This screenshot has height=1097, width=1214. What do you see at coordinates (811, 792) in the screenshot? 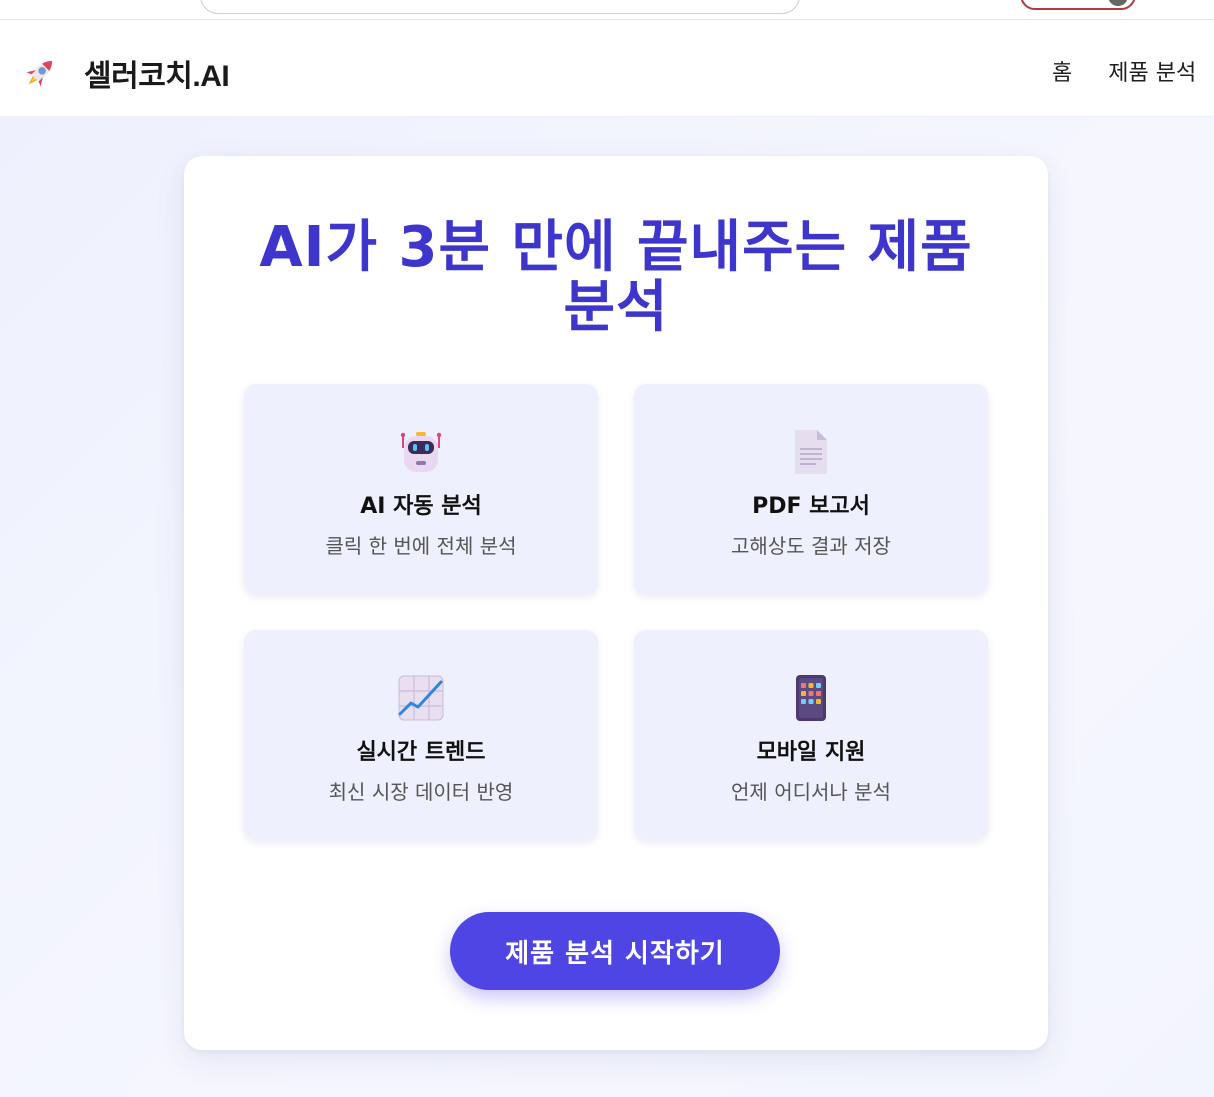
I see `feature-desc: 언제 어디서나 분석` at bounding box center [811, 792].